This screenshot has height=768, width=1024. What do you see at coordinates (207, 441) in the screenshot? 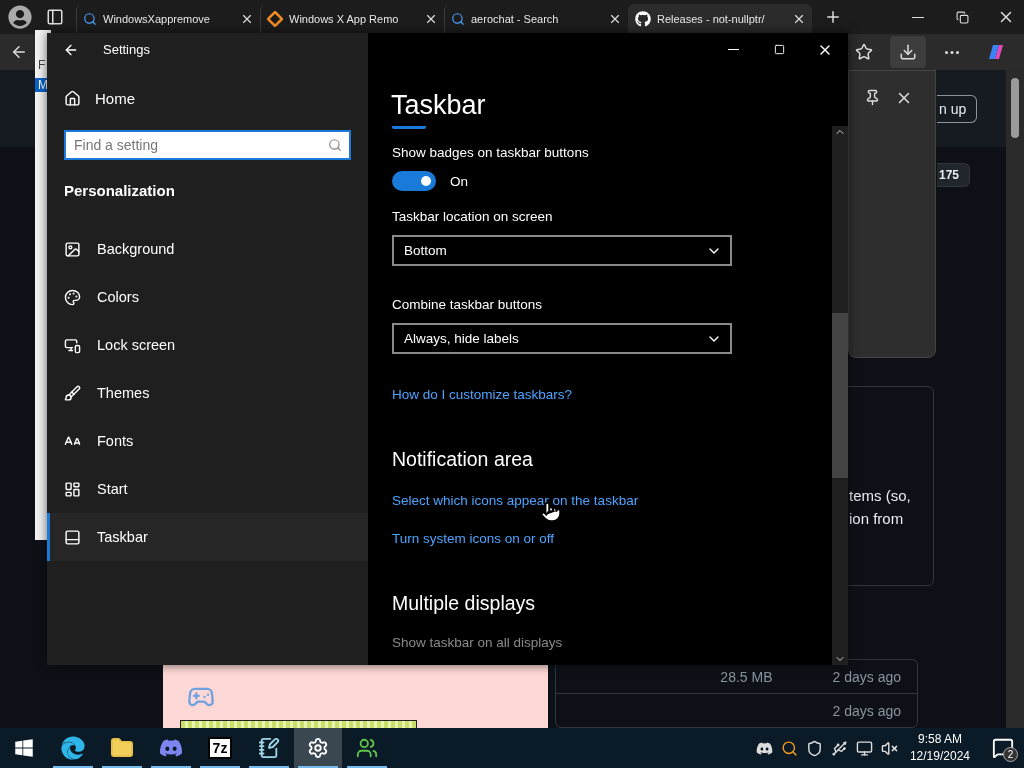
I see `nav-item: Fonts` at bounding box center [207, 441].